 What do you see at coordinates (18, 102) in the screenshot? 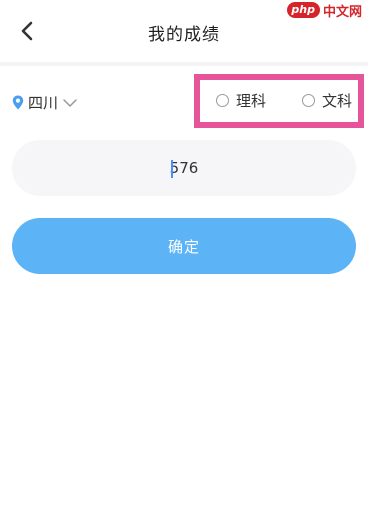
I see `location-pin-icon` at bounding box center [18, 102].